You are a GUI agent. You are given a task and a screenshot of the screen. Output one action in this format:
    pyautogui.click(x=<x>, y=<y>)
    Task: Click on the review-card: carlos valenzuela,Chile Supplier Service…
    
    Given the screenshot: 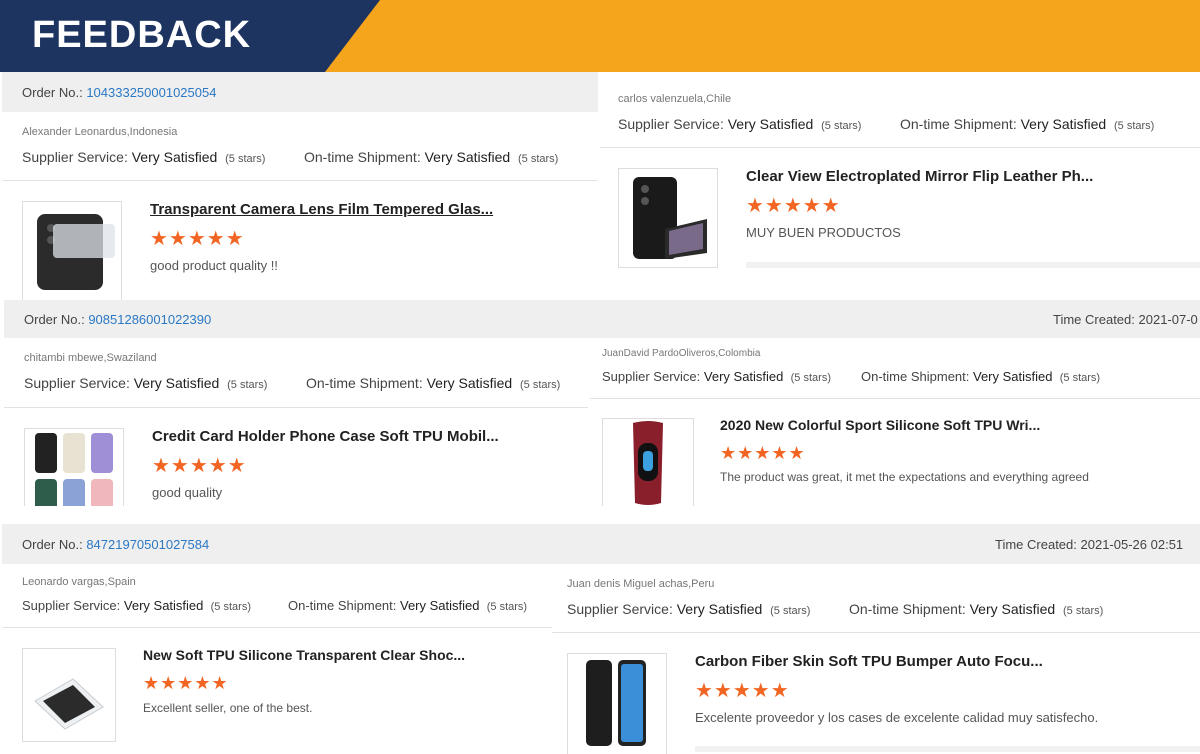 What is the action you would take?
    pyautogui.click(x=900, y=191)
    